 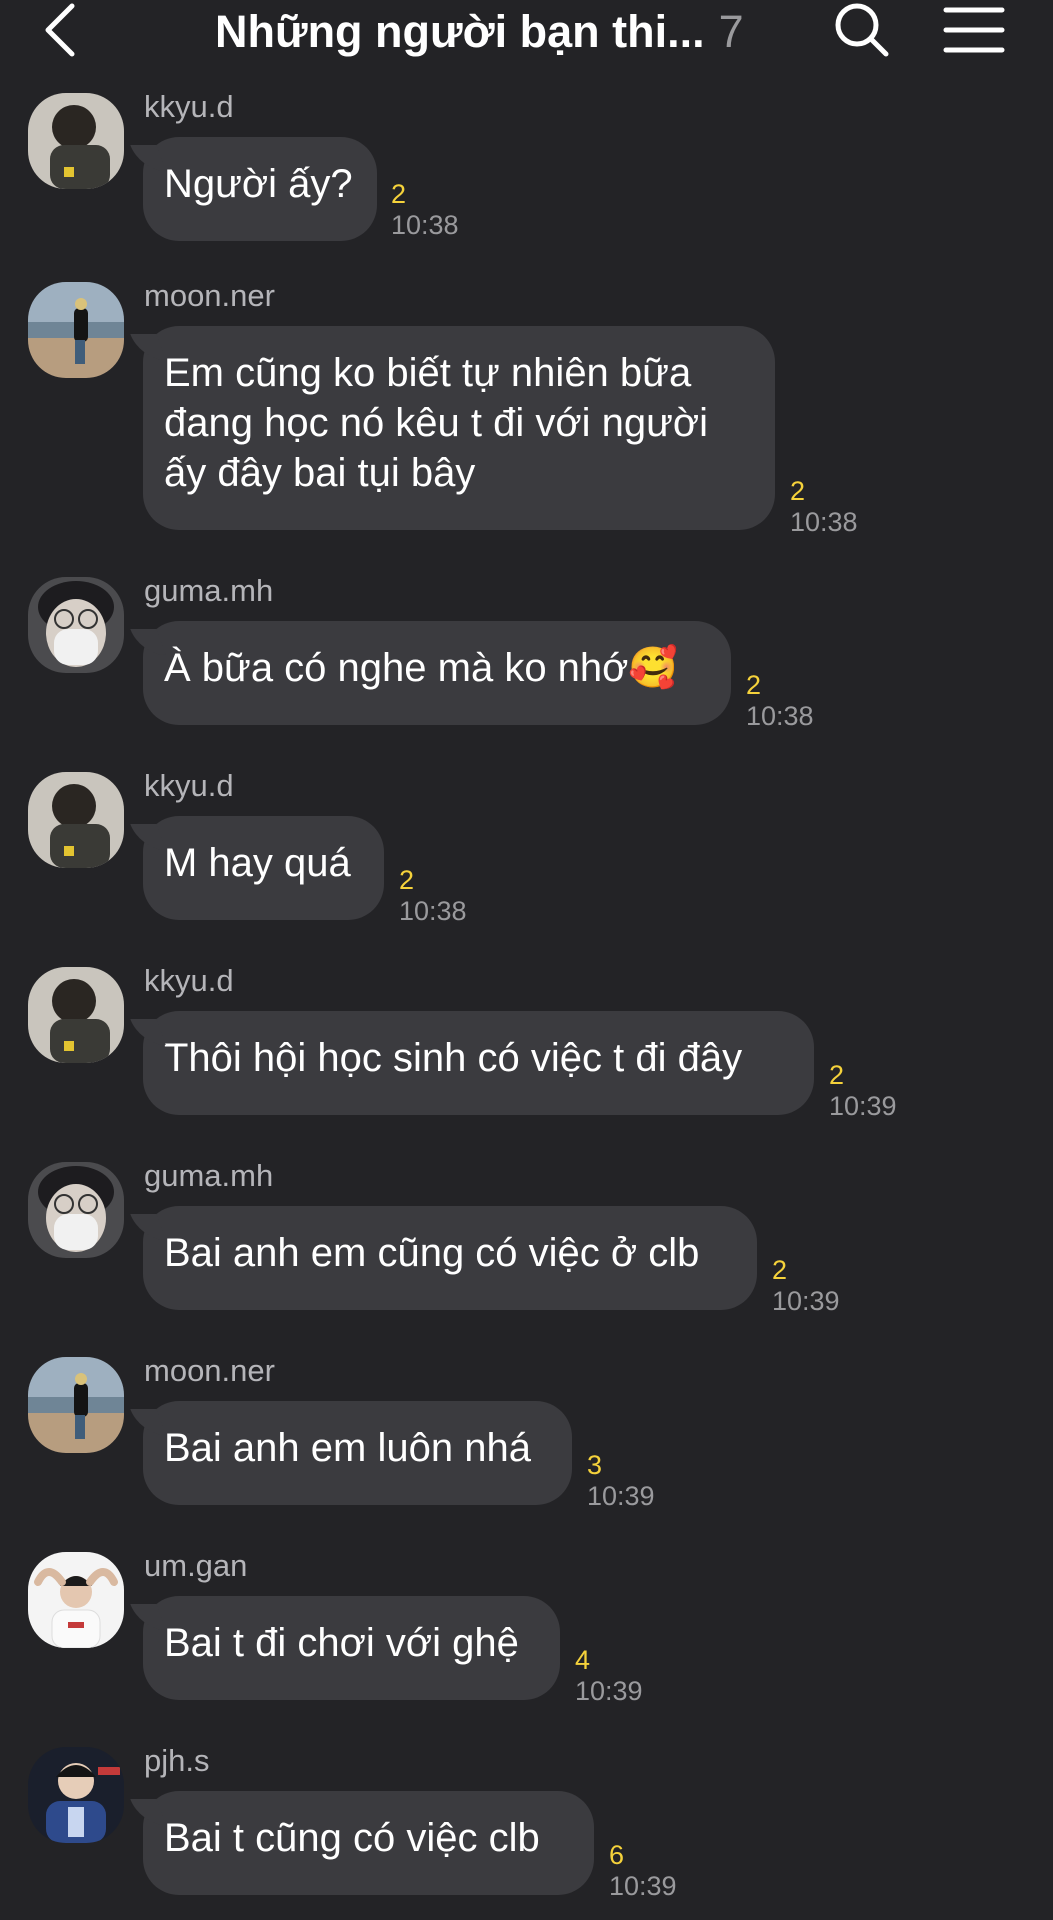 What do you see at coordinates (176, 1761) in the screenshot?
I see `username: pjh.s` at bounding box center [176, 1761].